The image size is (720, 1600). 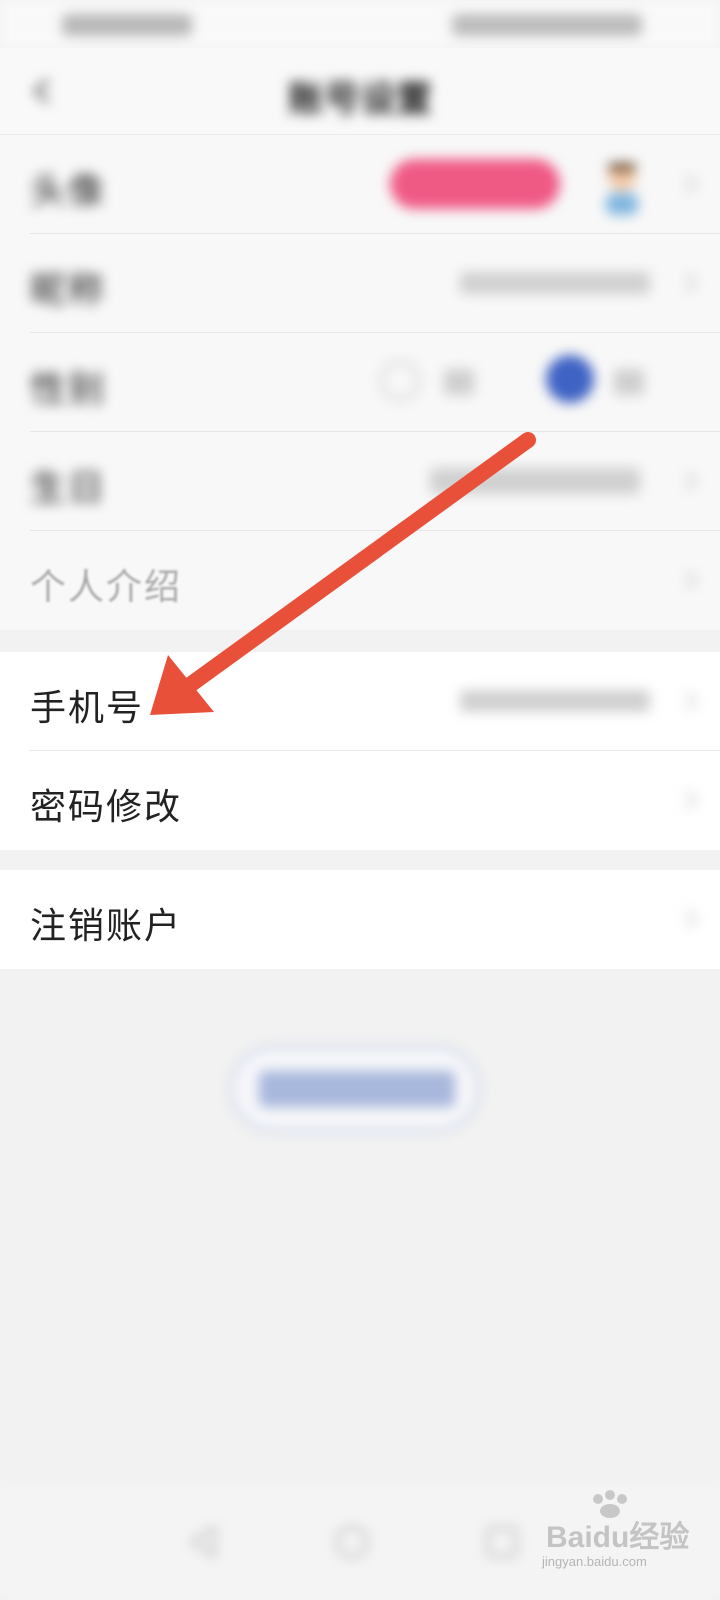 I want to click on account-settings-group: 注销账户, so click(x=360, y=919).